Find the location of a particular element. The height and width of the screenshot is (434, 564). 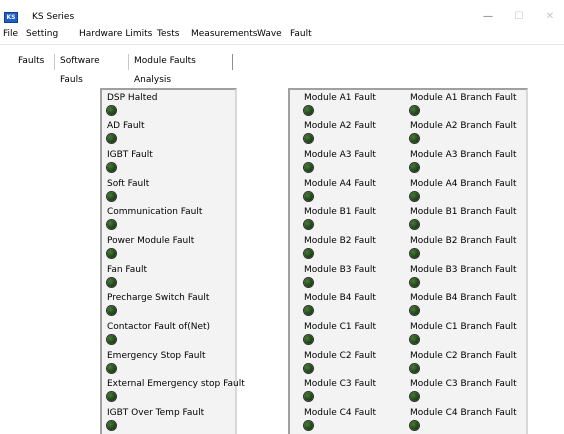

fault-label: Module A1 Fault is located at coordinates (340, 98).